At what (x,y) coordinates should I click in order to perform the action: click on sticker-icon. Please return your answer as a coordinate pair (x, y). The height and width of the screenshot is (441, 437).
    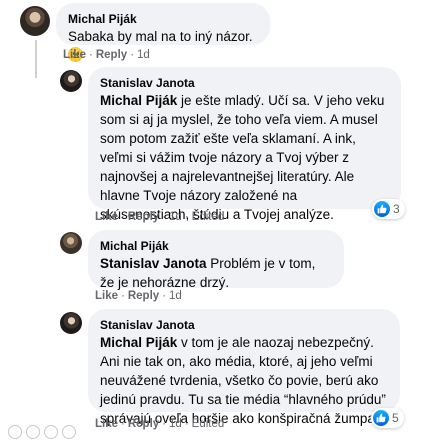
    Looking at the image, I should click on (69, 432).